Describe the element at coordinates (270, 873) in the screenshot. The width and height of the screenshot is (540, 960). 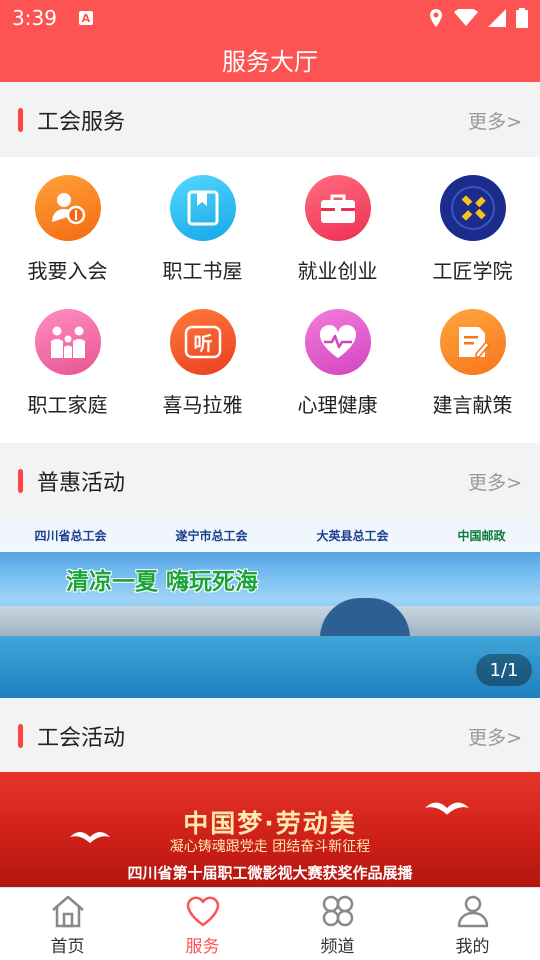
I see `banner-caption: 四川省第十届职工微影视大赛获奖作品展播` at that location.